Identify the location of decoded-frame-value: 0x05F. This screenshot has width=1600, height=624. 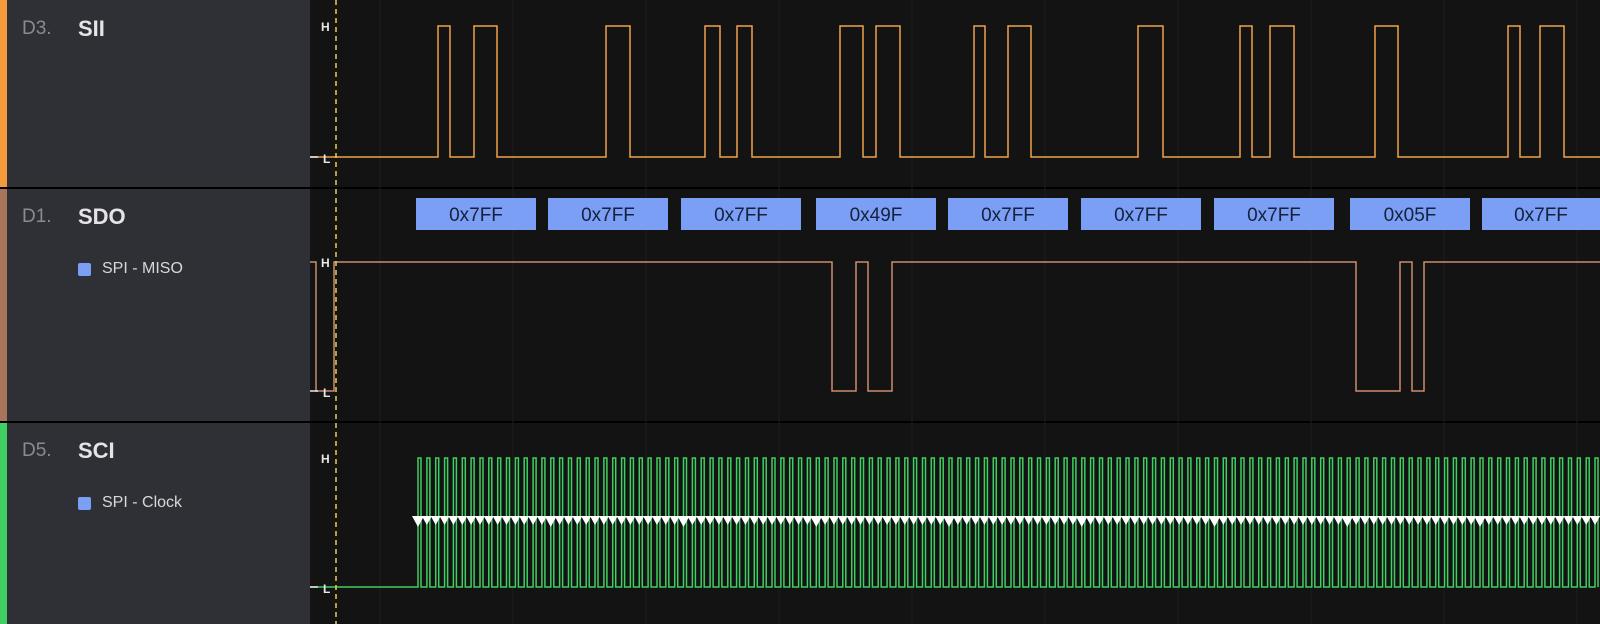
(1410, 215).